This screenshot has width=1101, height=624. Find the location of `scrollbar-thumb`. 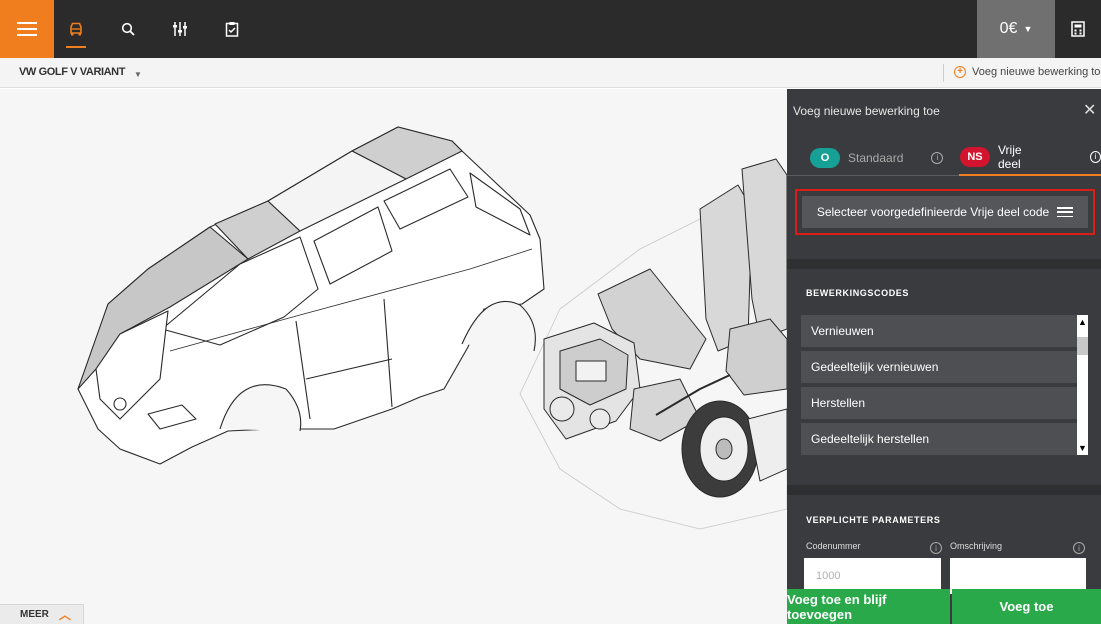

scrollbar-thumb is located at coordinates (1082, 346).